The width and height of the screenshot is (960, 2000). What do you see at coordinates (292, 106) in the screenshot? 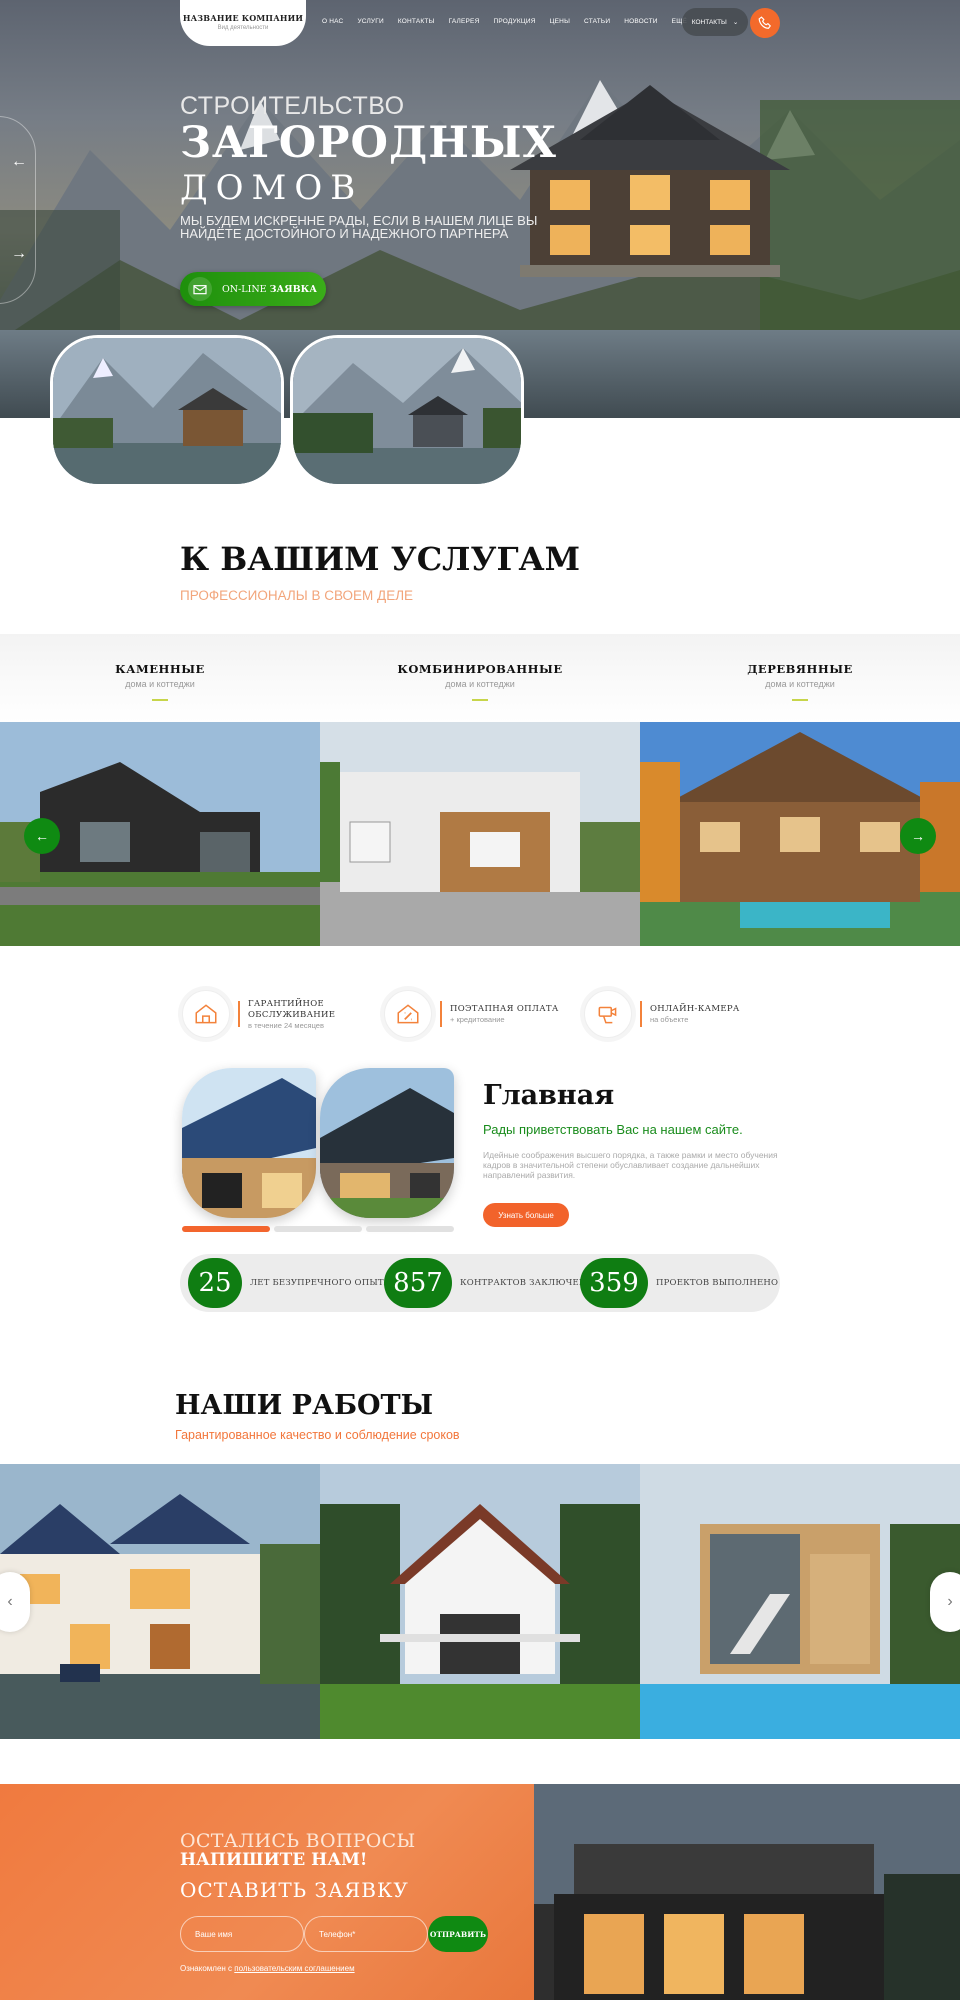
I see `hero-title-line1: СТРОИТЕЛЬСТВО` at bounding box center [292, 106].